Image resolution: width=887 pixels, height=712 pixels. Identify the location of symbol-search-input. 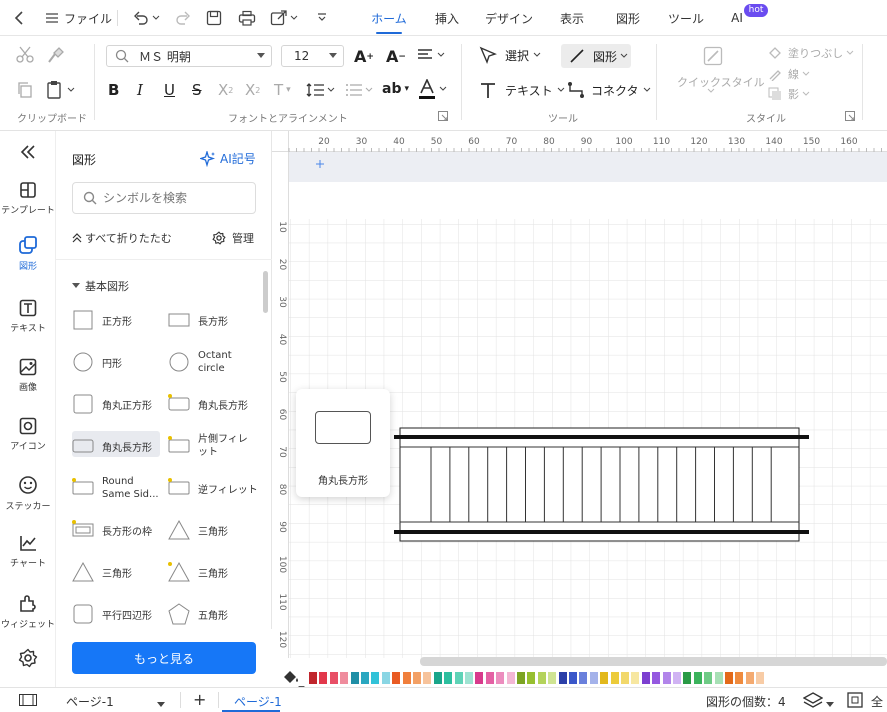
(173, 198).